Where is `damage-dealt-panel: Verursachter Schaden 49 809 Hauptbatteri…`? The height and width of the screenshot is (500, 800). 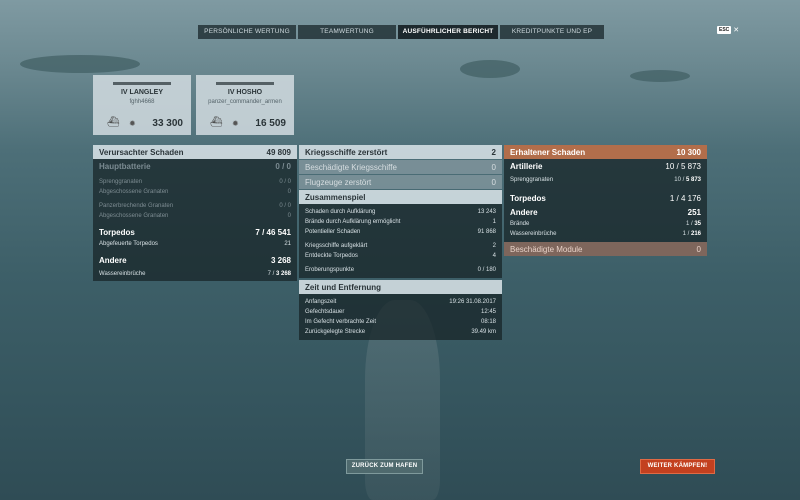
damage-dealt-panel: Verursachter Schaden 49 809 Hauptbatteri… is located at coordinates (195, 213).